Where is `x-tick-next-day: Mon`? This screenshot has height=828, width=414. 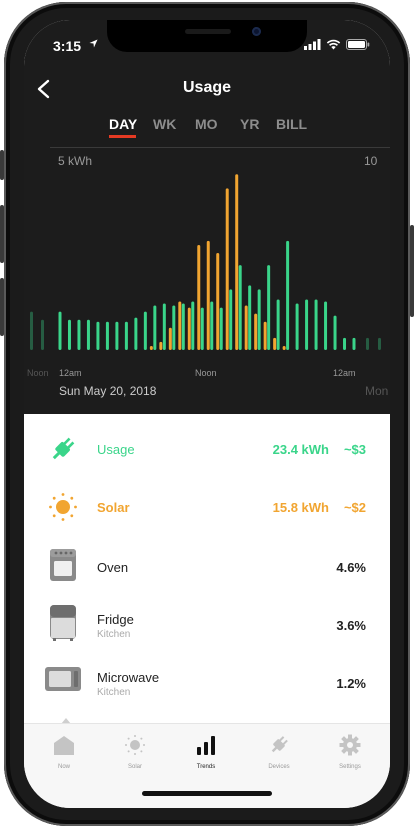 x-tick-next-day: Mon is located at coordinates (377, 391).